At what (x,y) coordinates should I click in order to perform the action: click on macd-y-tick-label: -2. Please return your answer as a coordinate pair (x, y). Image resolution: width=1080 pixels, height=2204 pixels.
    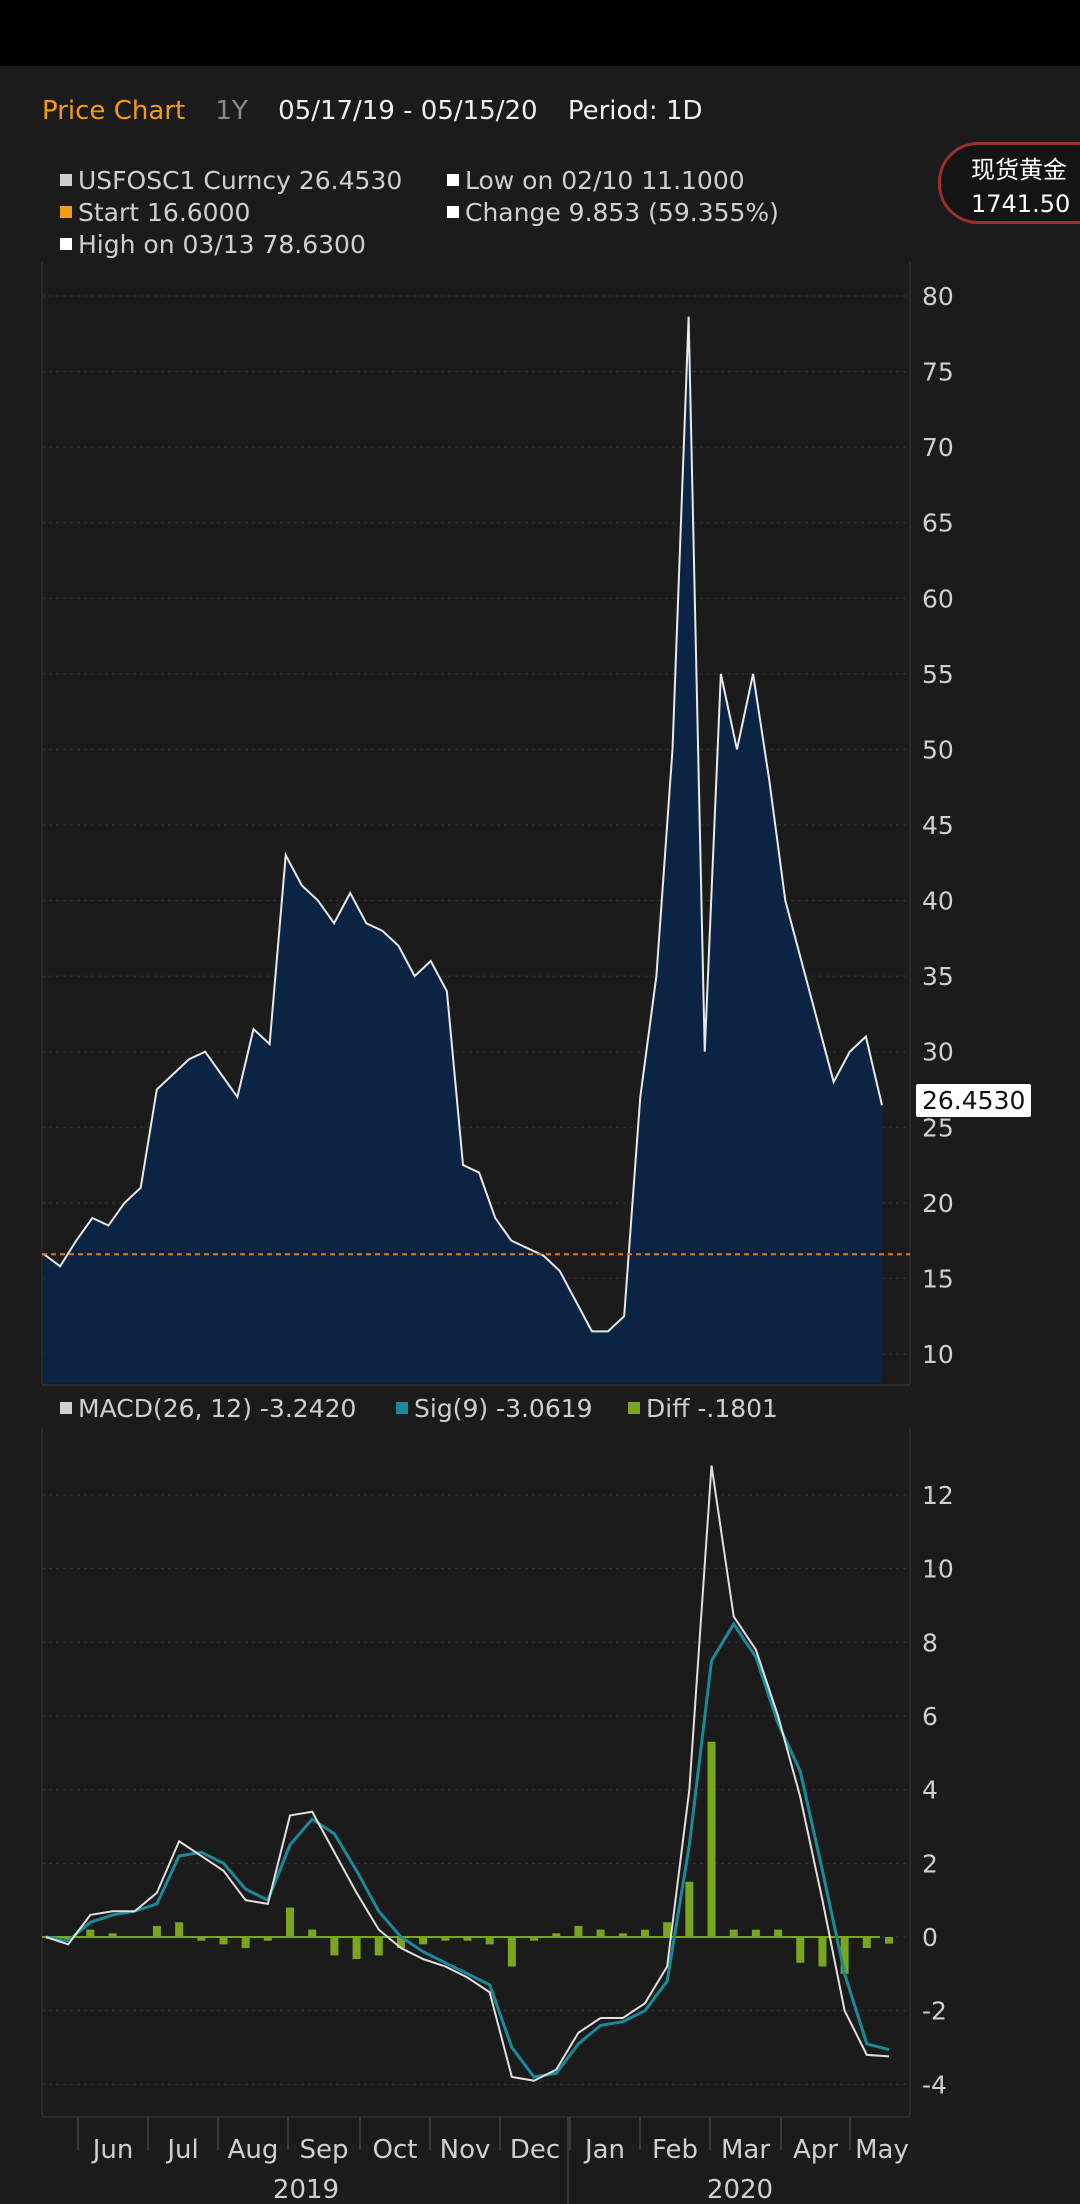
    Looking at the image, I should click on (934, 2011).